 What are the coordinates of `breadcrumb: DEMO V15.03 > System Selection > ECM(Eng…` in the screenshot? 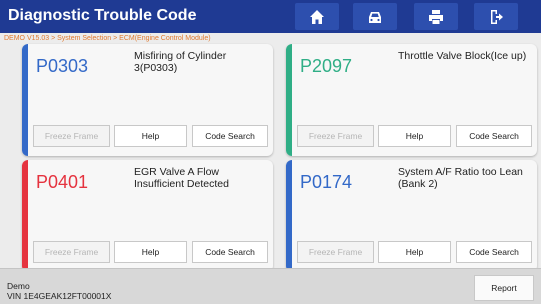 It's located at (107, 38).